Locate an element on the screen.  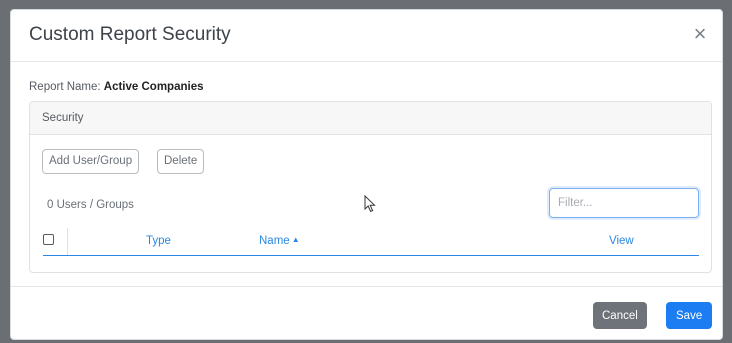
close-icon: × is located at coordinates (700, 34).